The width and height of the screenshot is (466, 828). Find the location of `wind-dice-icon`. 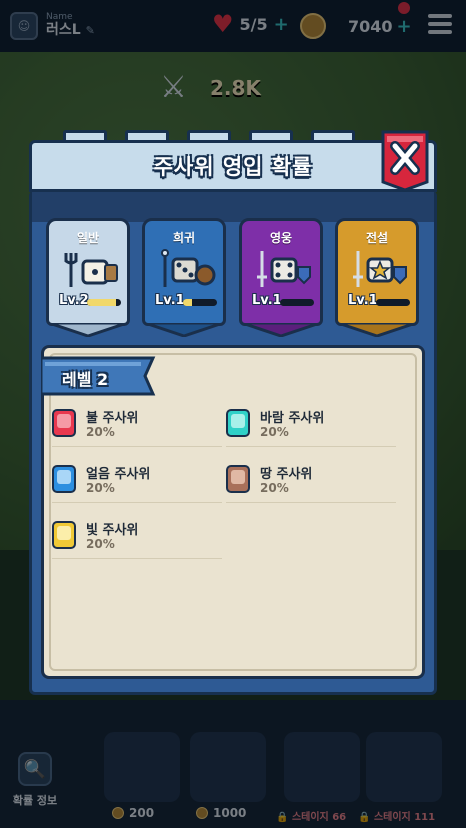

wind-dice-icon is located at coordinates (238, 423).